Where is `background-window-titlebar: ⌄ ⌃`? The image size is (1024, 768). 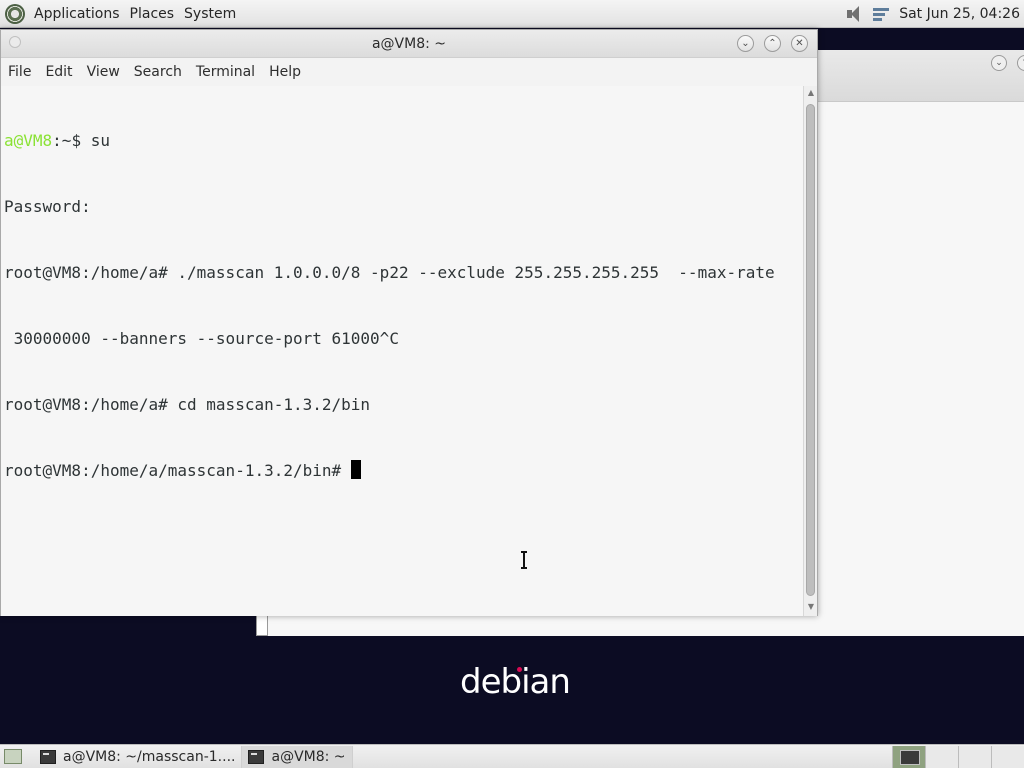 background-window-titlebar: ⌄ ⌃ is located at coordinates (918, 76).